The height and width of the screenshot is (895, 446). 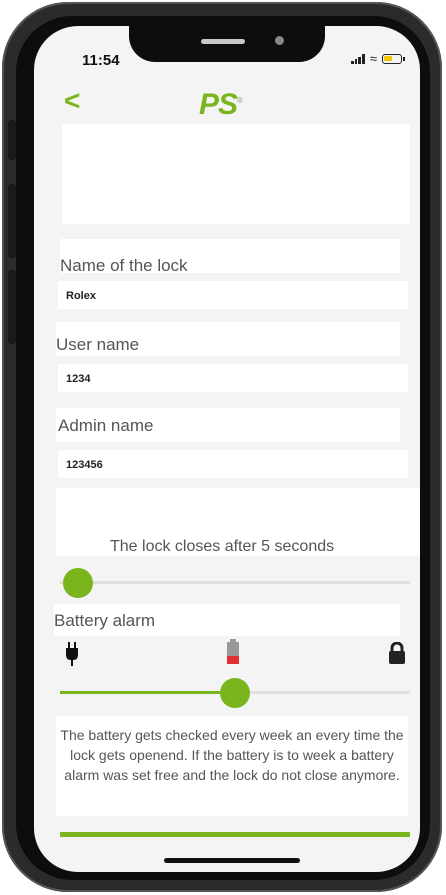 I want to click on close-timer-slider-thumb, so click(x=77, y=583).